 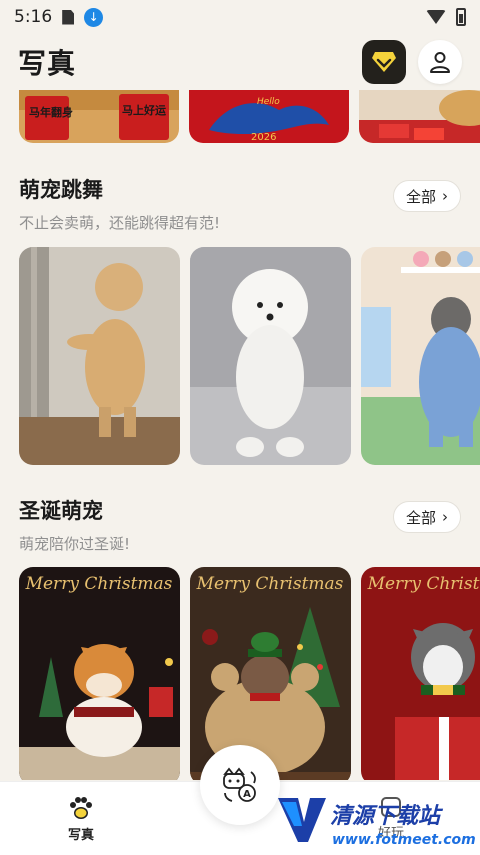 What do you see at coordinates (269, 116) in the screenshot?
I see `horse-card-thumbnail: Hello 2026` at bounding box center [269, 116].